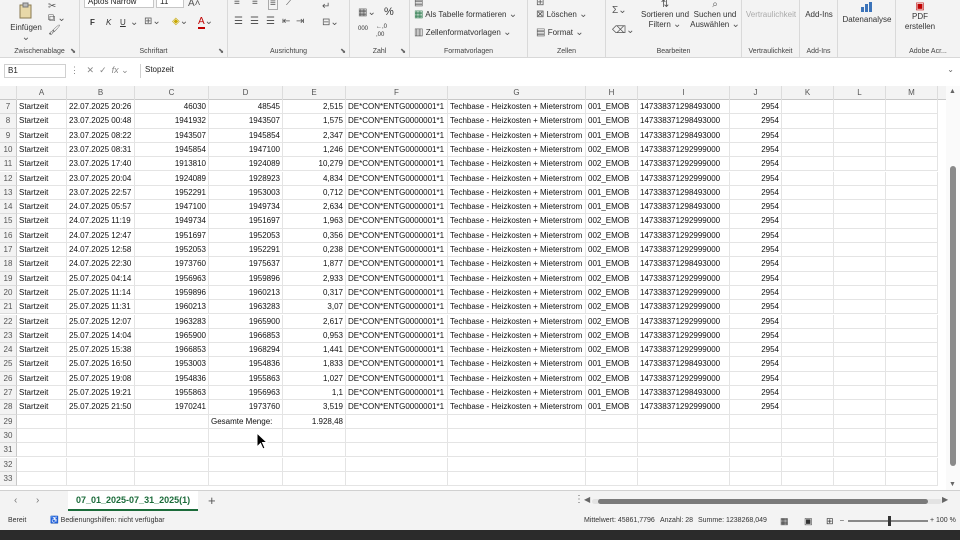 This screenshot has height=540, width=960. I want to click on cell-i: 147338371298493000, so click(684, 264).